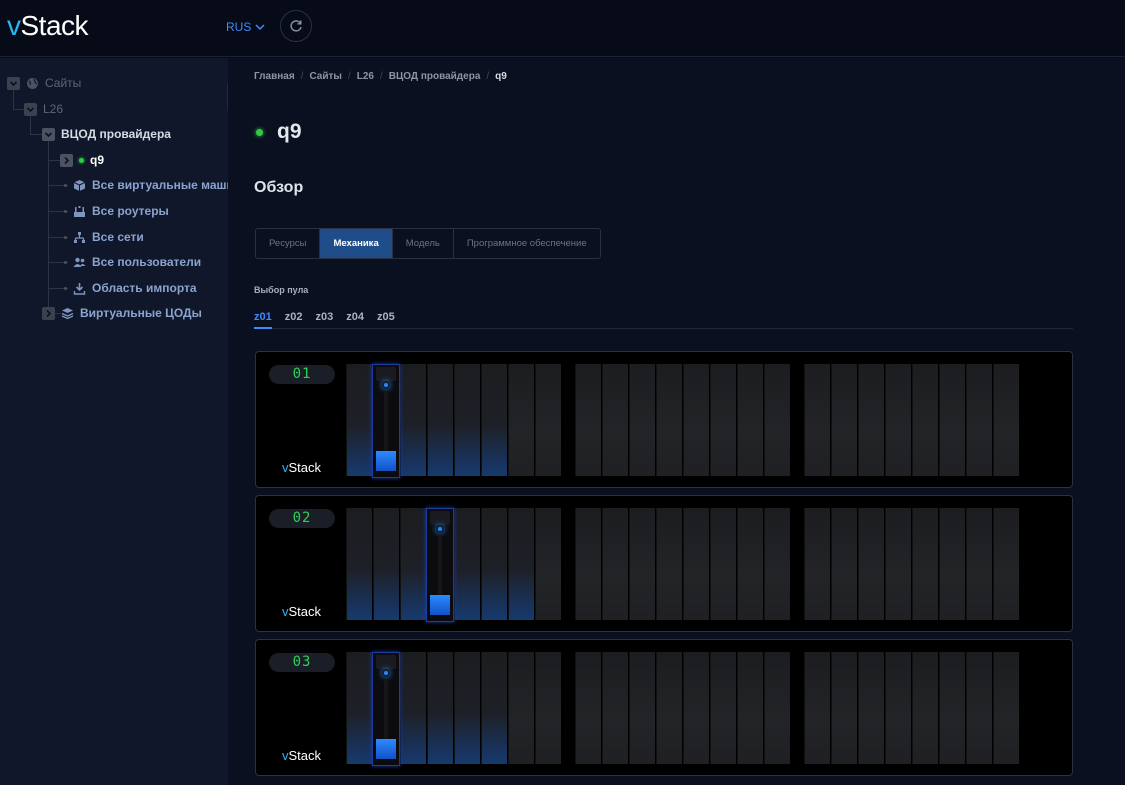  What do you see at coordinates (355, 320) in the screenshot?
I see `pool-tab-z04: z04` at bounding box center [355, 320].